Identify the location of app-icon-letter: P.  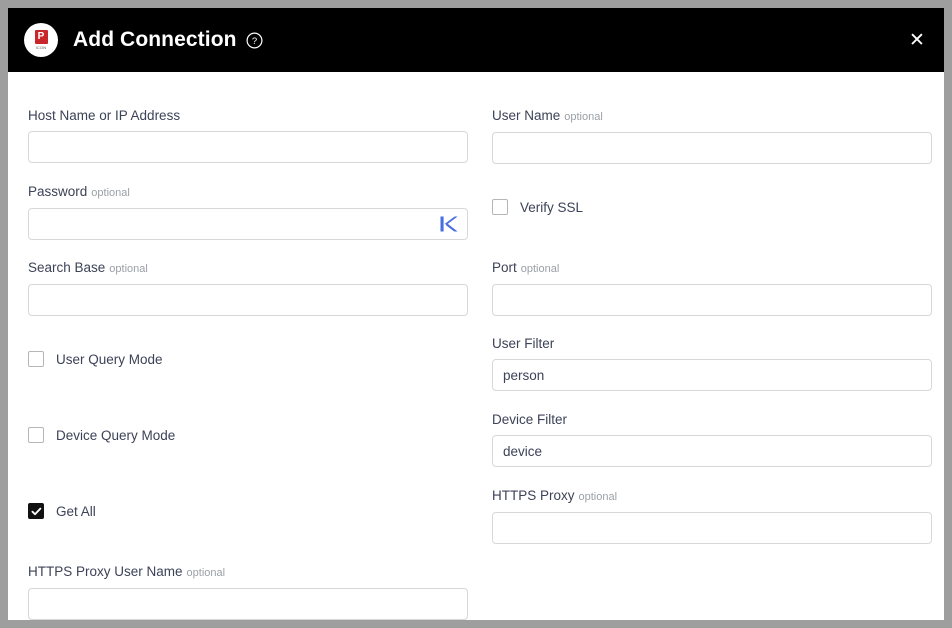
(41, 37).